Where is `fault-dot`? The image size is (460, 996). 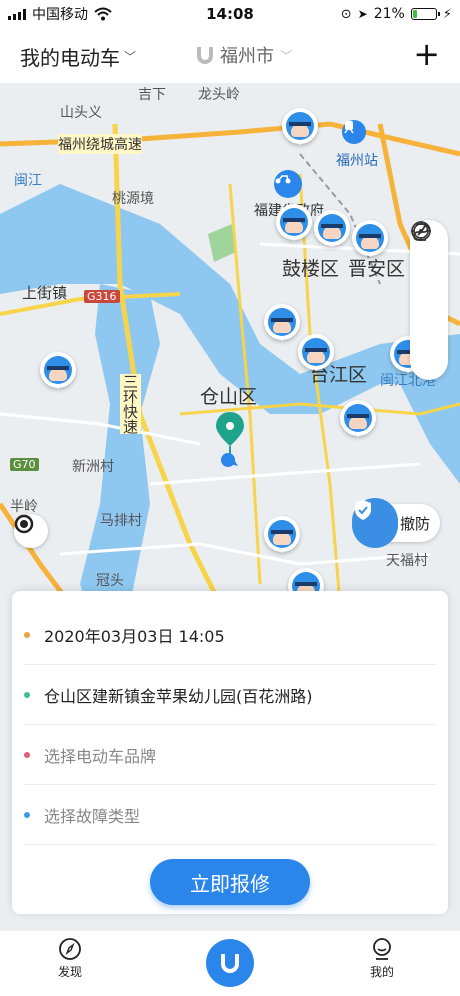
fault-dot is located at coordinates (27, 814).